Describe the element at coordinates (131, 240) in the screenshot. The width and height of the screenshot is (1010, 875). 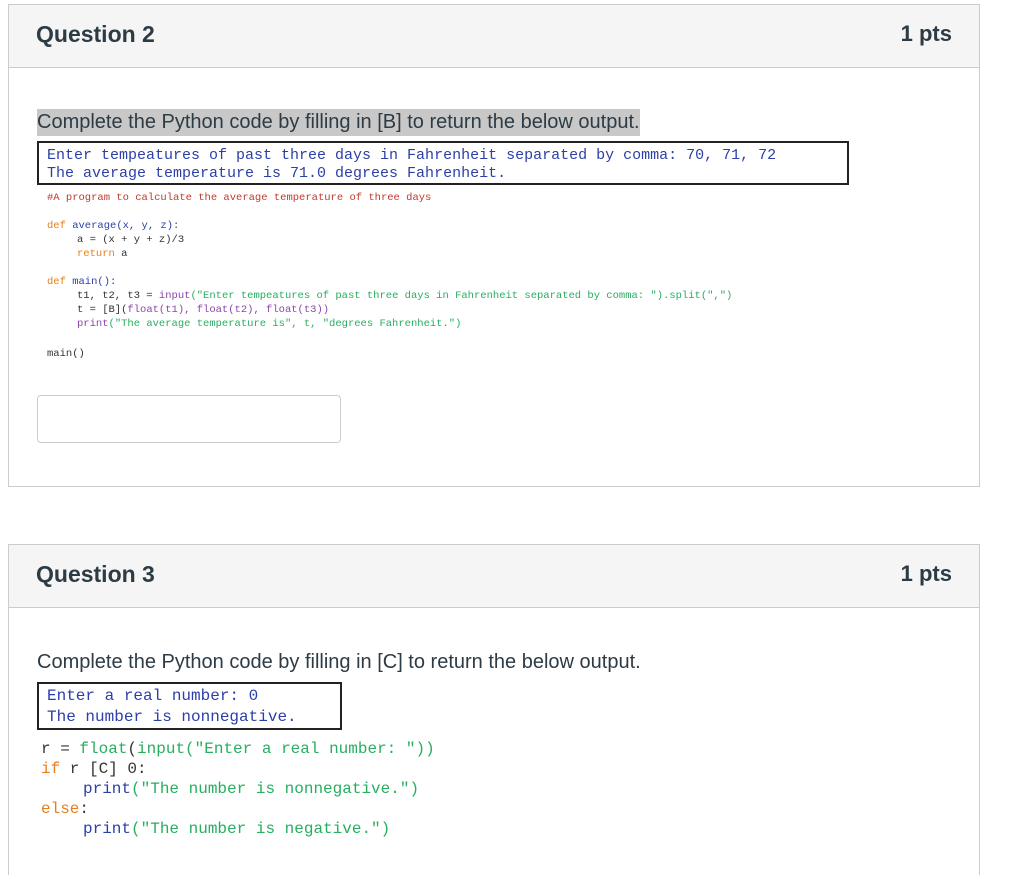
I see `code-line: a = (x + y + z)/3` at that location.